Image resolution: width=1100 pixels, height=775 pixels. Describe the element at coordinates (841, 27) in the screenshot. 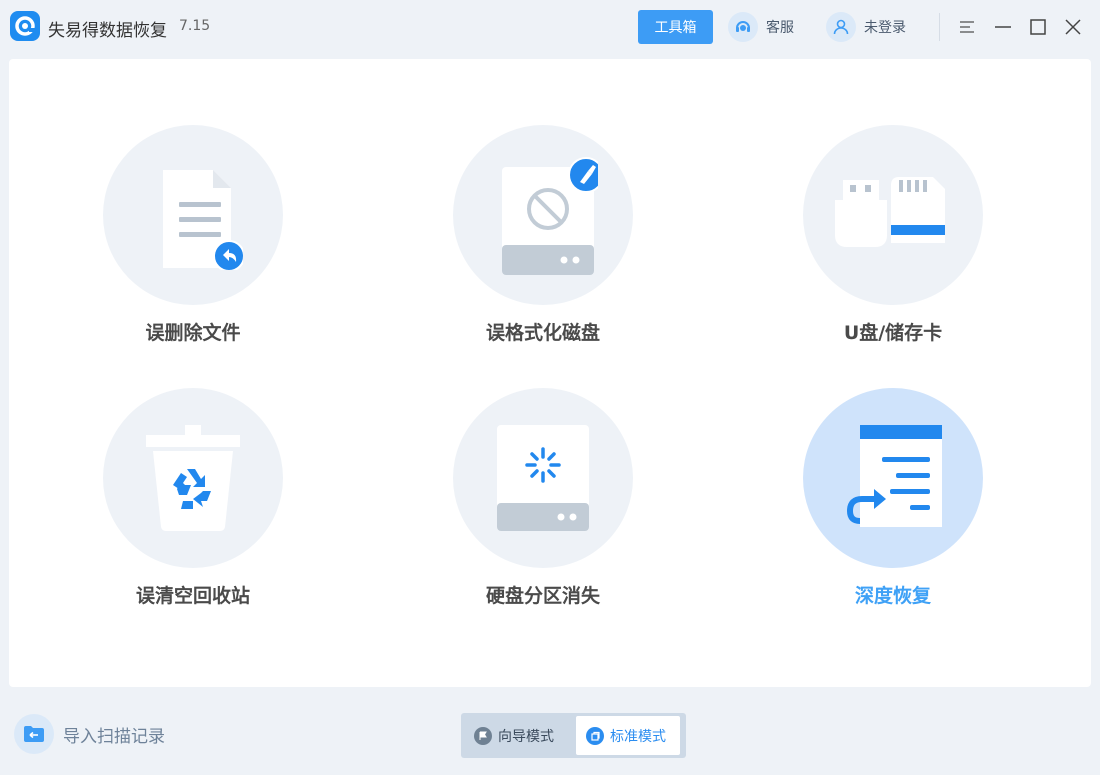

I see `user-icon` at that location.